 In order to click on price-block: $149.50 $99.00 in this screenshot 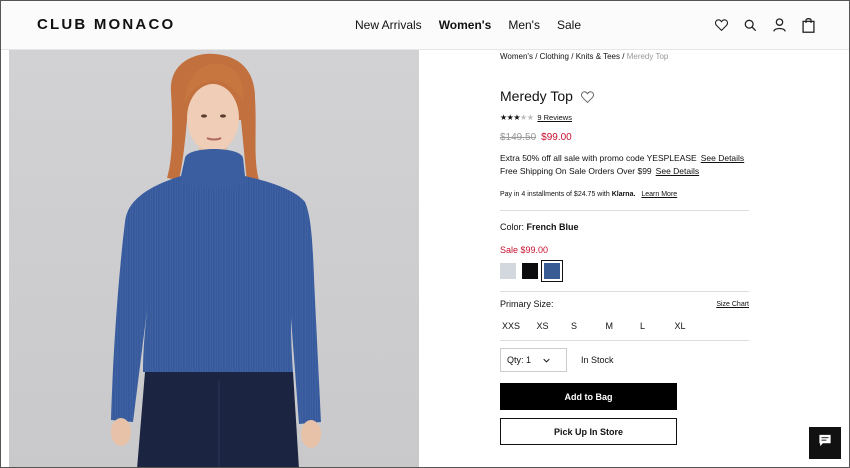, I will do `click(536, 137)`.